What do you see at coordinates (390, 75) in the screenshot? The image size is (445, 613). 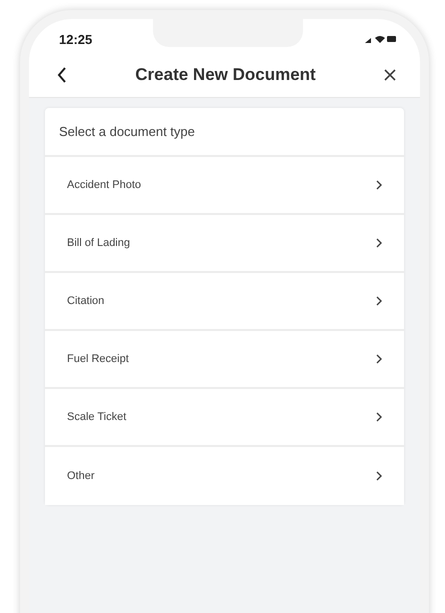 I see `close-icon` at bounding box center [390, 75].